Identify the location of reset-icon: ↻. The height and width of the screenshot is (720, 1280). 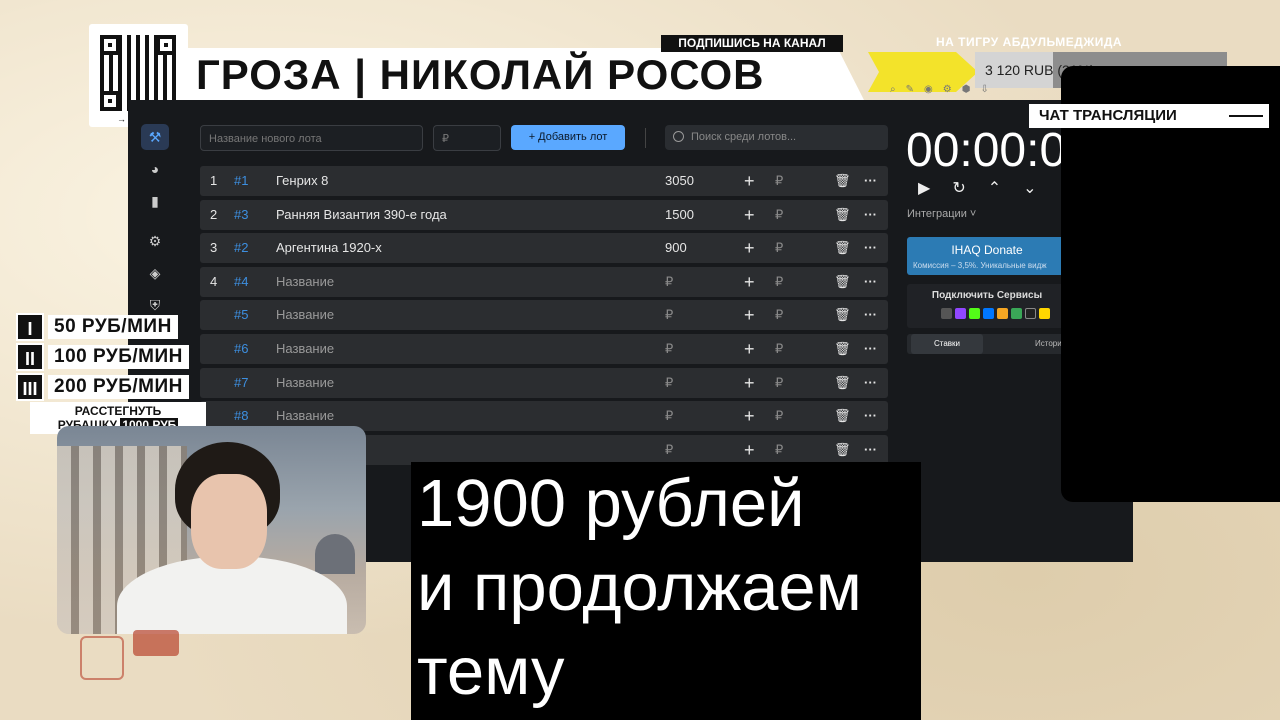
(958, 188).